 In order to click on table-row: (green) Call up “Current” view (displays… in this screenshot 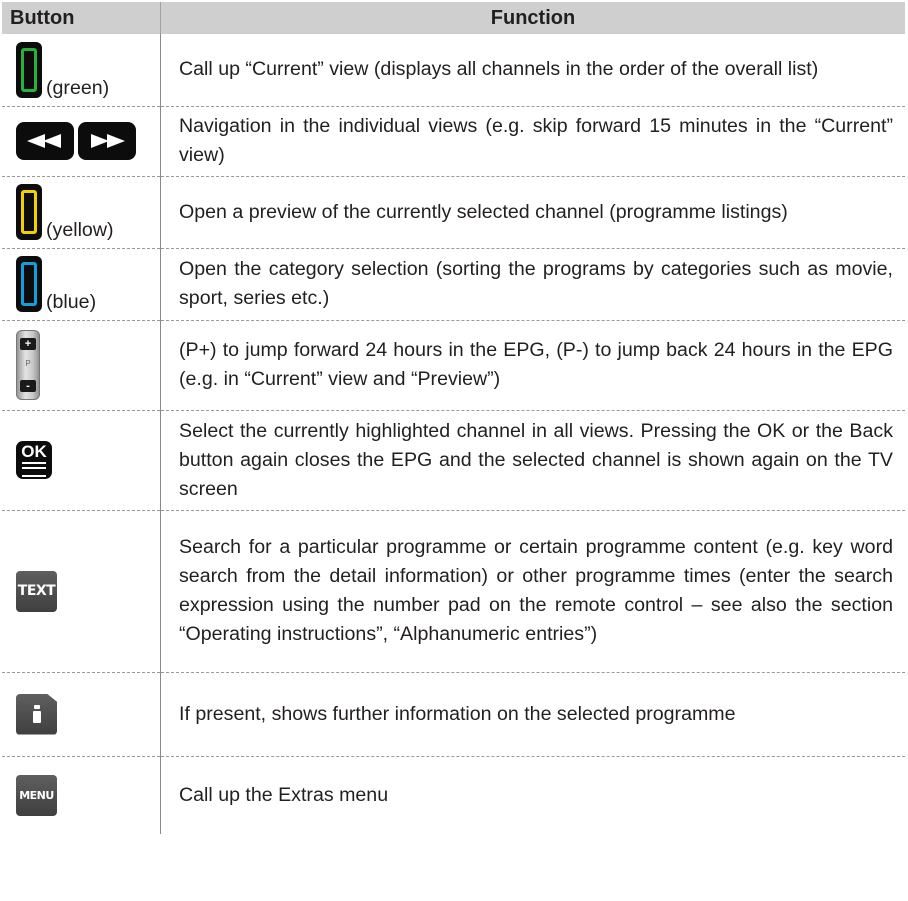, I will do `click(453, 70)`.